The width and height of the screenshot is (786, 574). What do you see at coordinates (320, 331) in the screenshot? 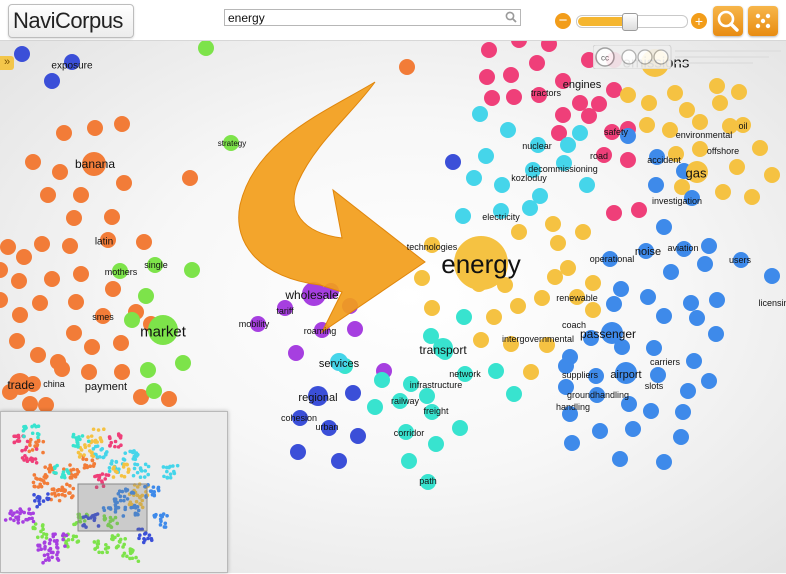
I see `word-label-roaming: roaming` at bounding box center [320, 331].